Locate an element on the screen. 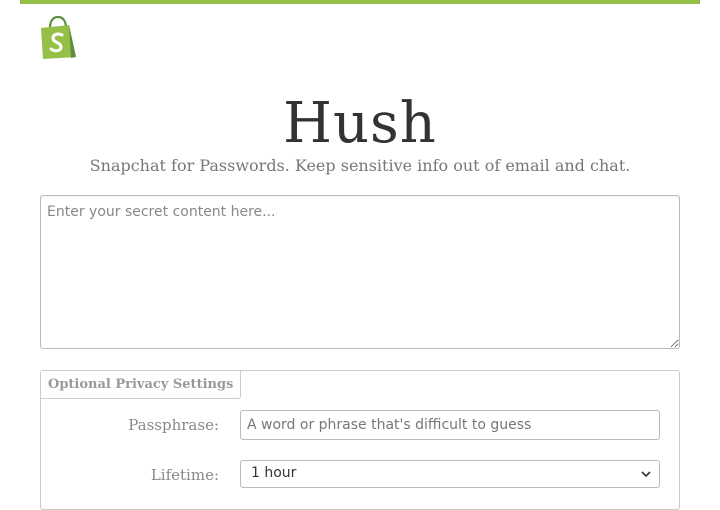 The image size is (720, 510). lifetime-select: 1 hour is located at coordinates (450, 474).